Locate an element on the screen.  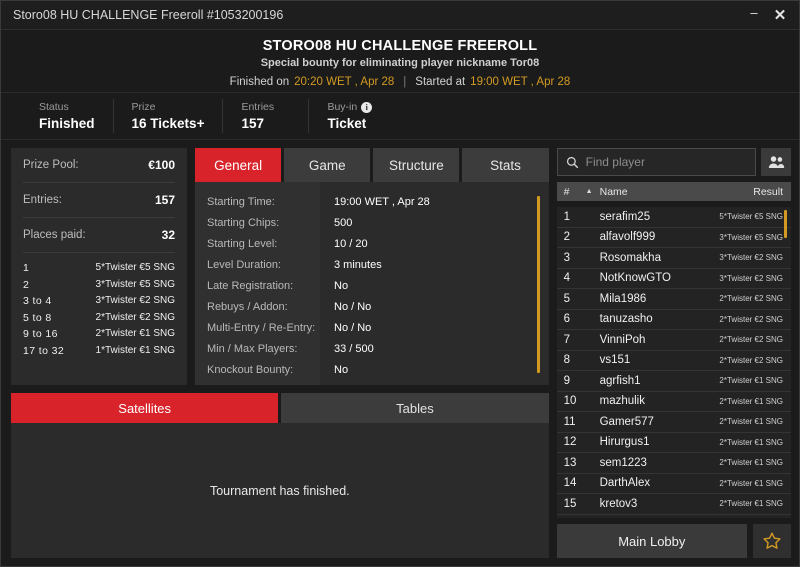
places-paid-key: Places paid: is located at coordinates (54, 235).